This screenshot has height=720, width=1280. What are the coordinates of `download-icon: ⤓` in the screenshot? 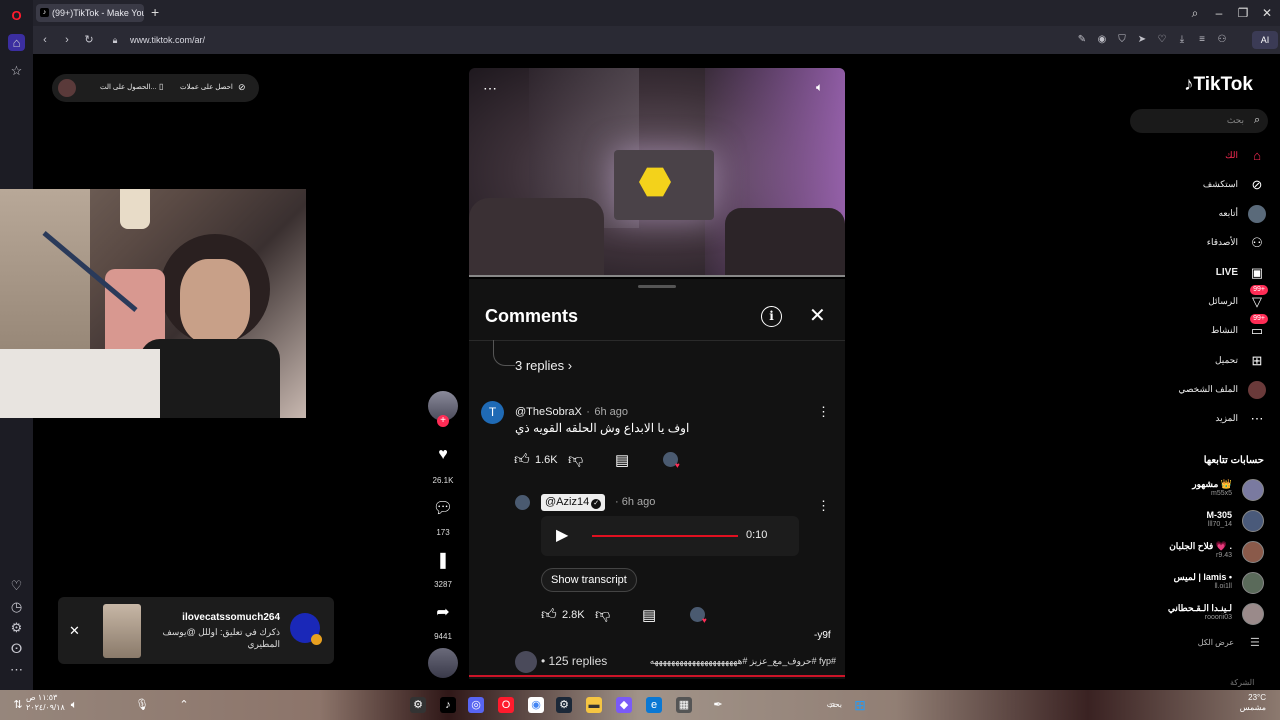 It's located at (1182, 40).